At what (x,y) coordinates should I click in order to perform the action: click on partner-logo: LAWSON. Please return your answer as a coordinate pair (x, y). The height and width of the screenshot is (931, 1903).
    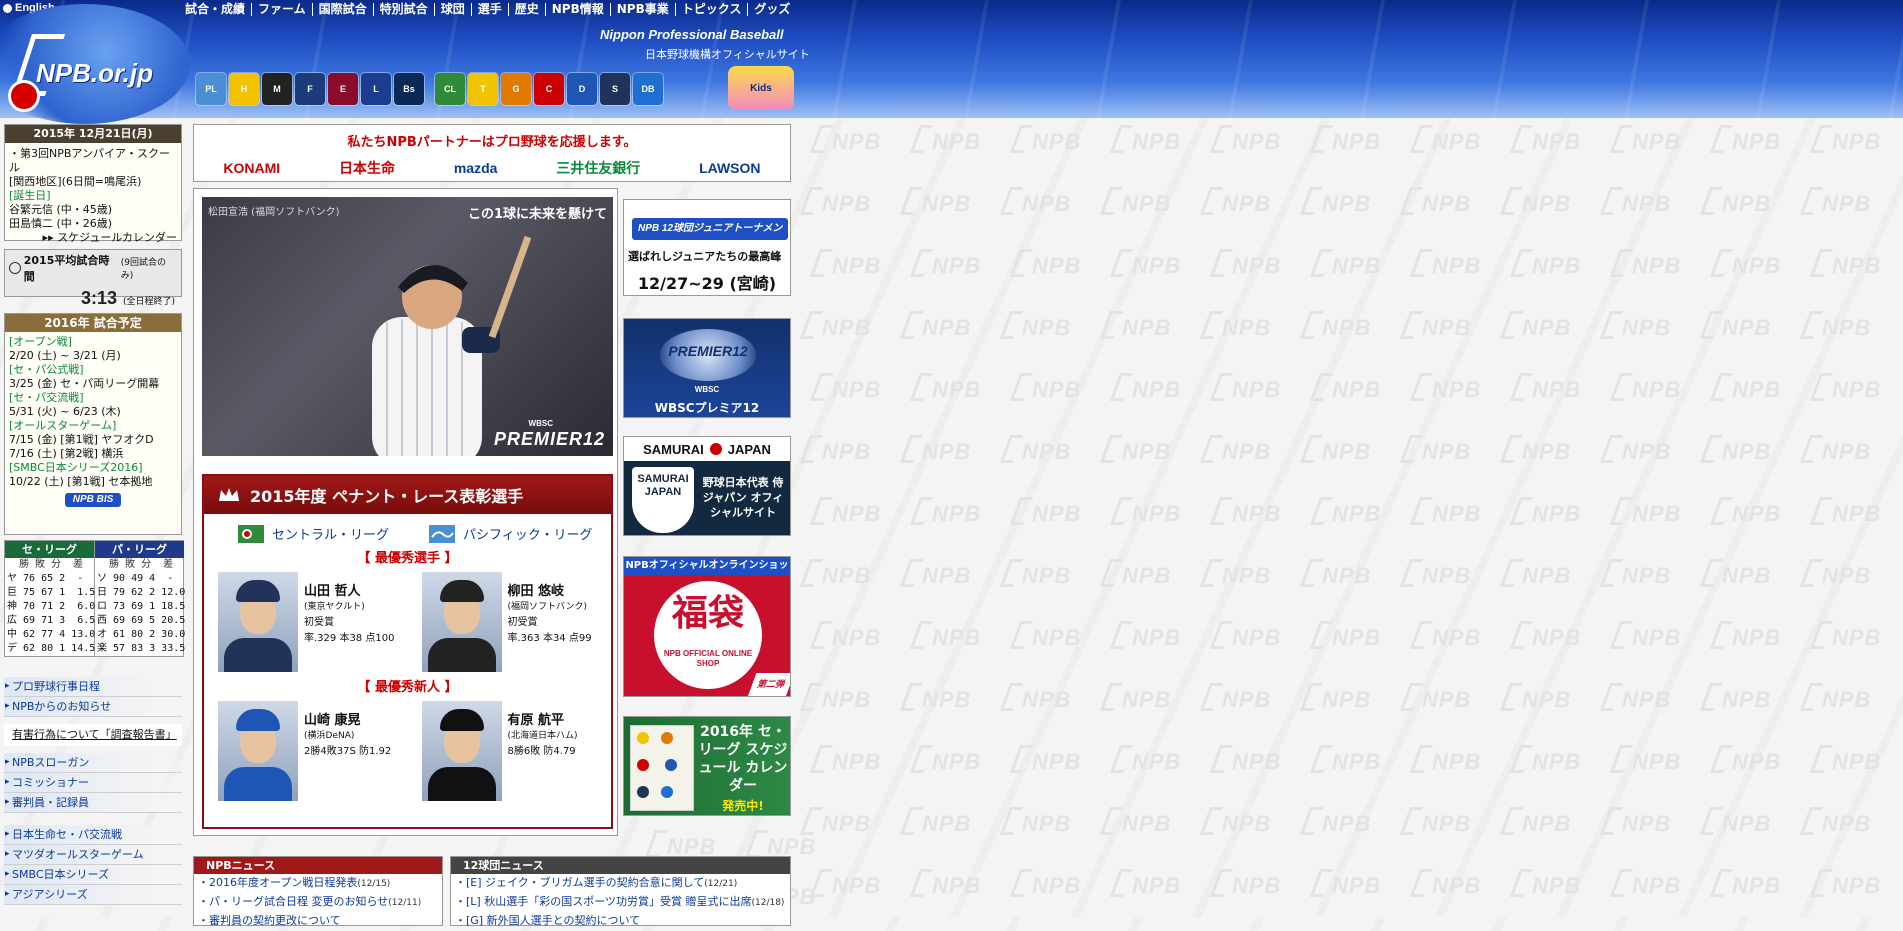
    Looking at the image, I should click on (729, 168).